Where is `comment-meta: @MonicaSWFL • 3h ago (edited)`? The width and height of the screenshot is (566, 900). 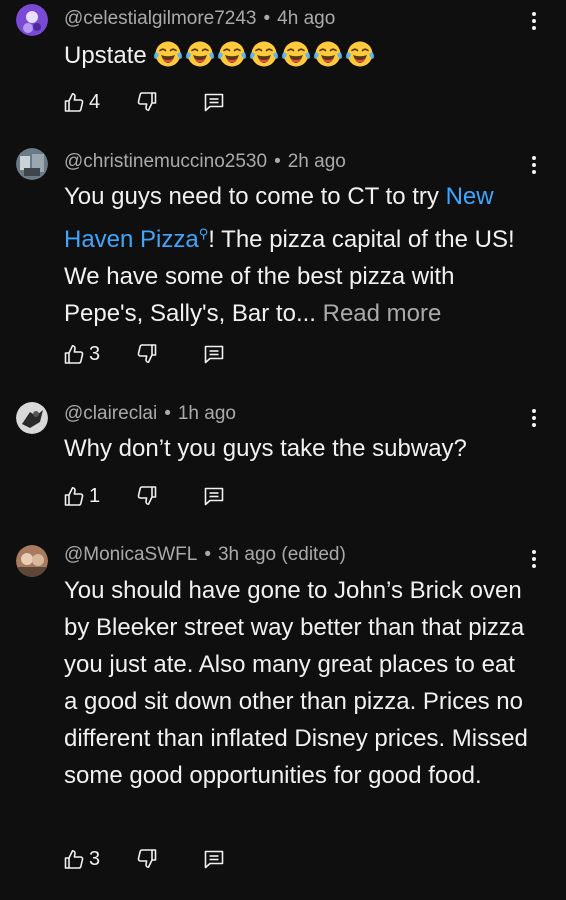 comment-meta: @MonicaSWFL • 3h ago (edited) is located at coordinates (205, 555).